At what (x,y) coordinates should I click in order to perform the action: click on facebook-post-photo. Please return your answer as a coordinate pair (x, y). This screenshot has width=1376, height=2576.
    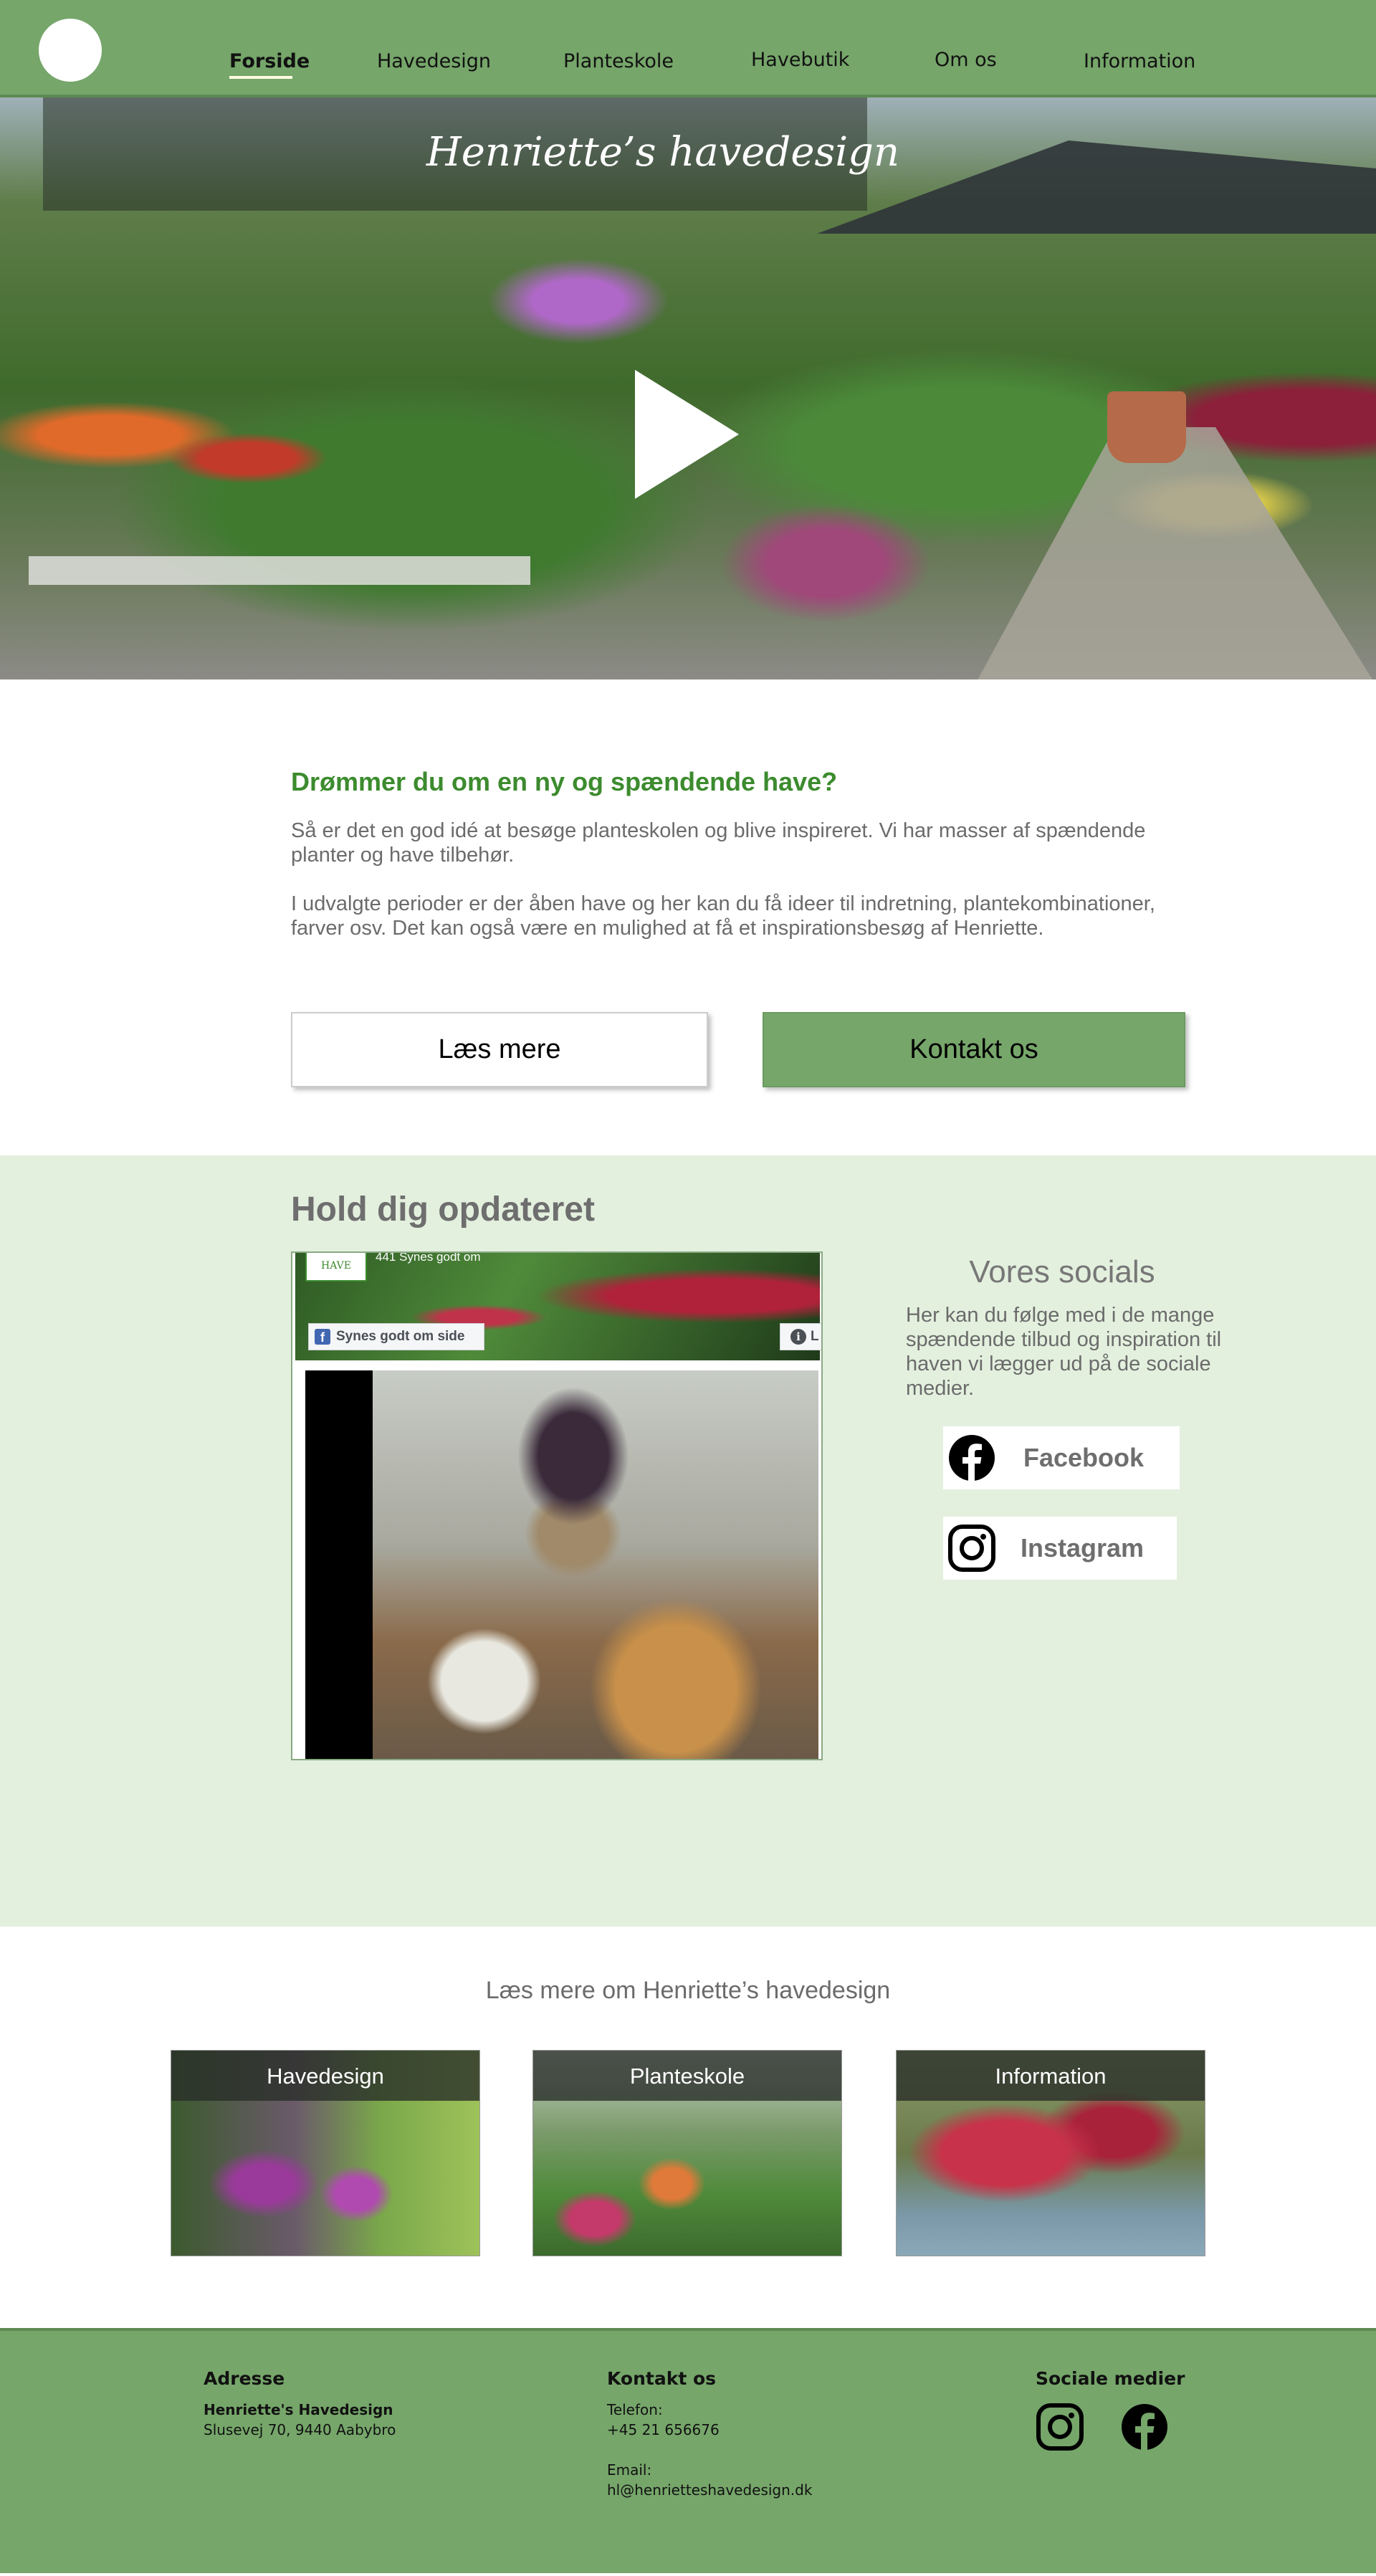
    Looking at the image, I should click on (595, 1564).